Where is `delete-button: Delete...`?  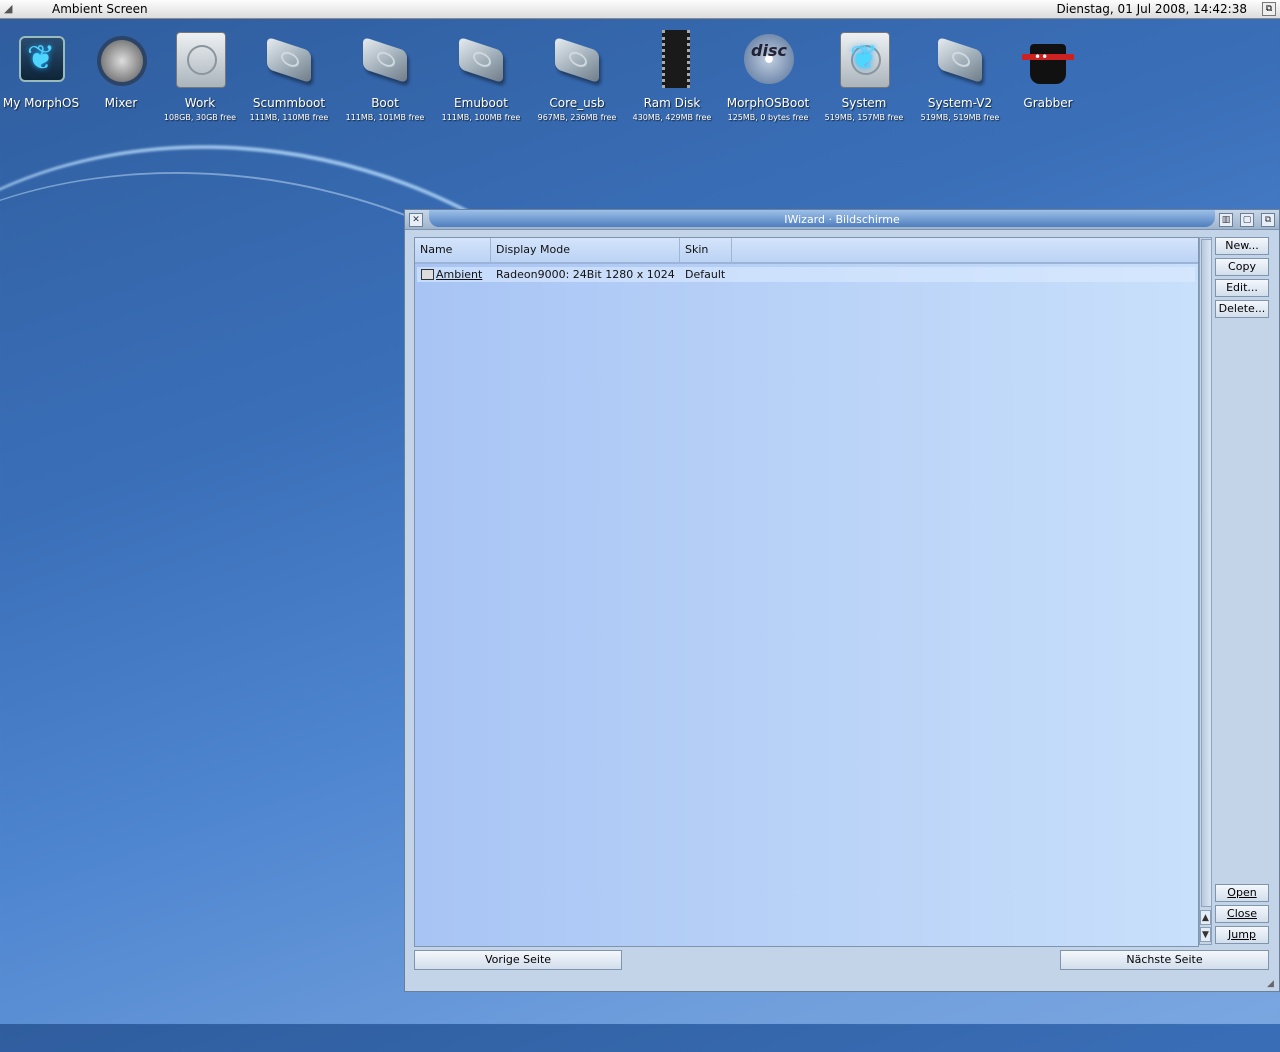 delete-button: Delete... is located at coordinates (1242, 309).